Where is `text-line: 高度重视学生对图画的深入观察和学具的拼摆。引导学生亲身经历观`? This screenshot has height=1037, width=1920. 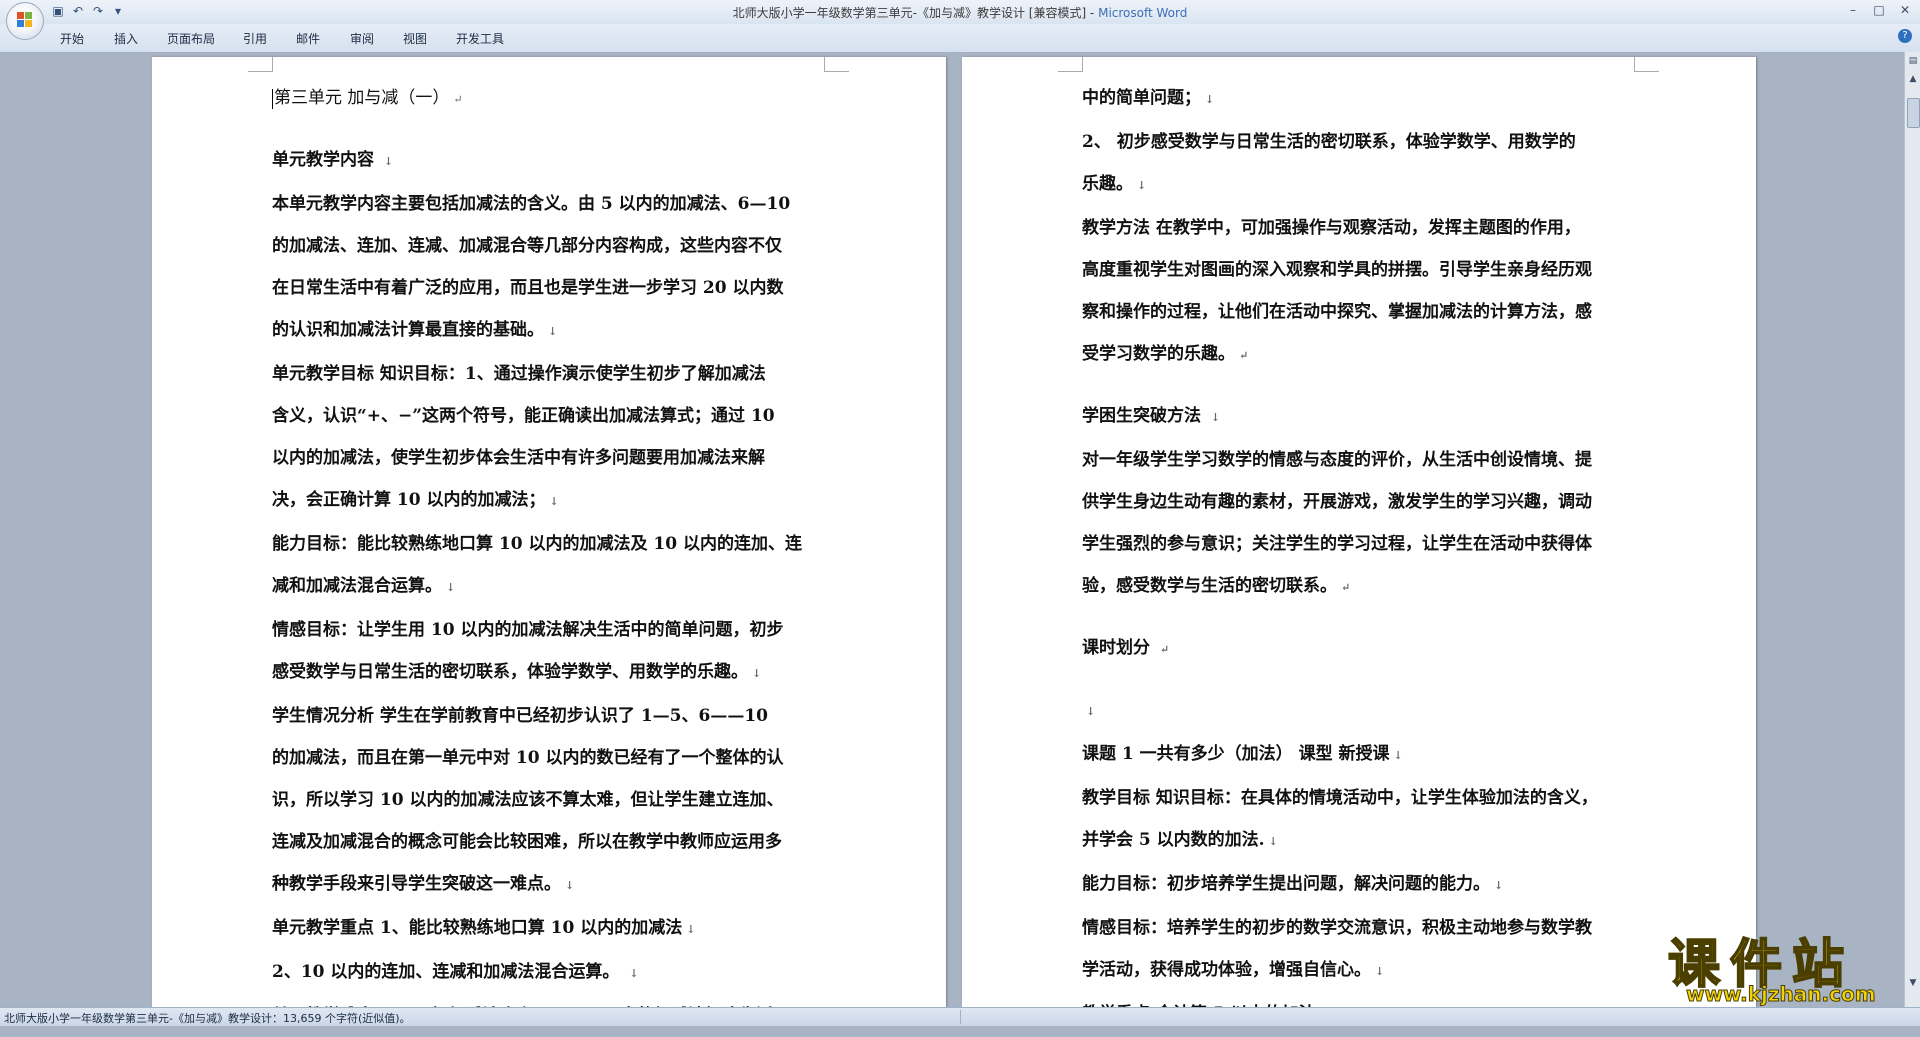 text-line: 高度重视学生对图画的深入观察和学具的拼摆。引导学生亲身经历观 is located at coordinates (1359, 270).